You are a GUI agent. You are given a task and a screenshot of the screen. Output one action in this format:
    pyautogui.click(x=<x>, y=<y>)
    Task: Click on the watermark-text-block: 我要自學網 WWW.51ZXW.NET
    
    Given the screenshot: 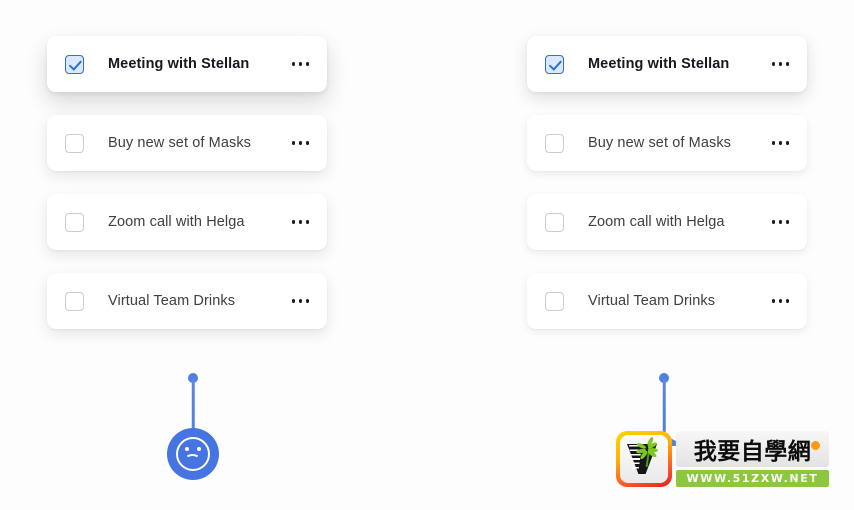 What is the action you would take?
    pyautogui.click(x=752, y=459)
    